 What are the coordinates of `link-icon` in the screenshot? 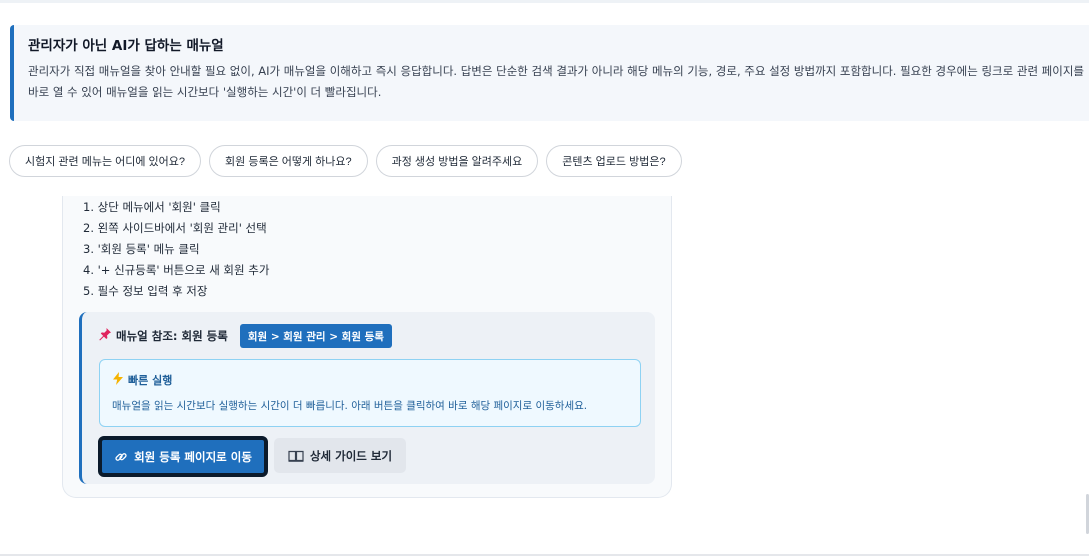 It's located at (121, 457).